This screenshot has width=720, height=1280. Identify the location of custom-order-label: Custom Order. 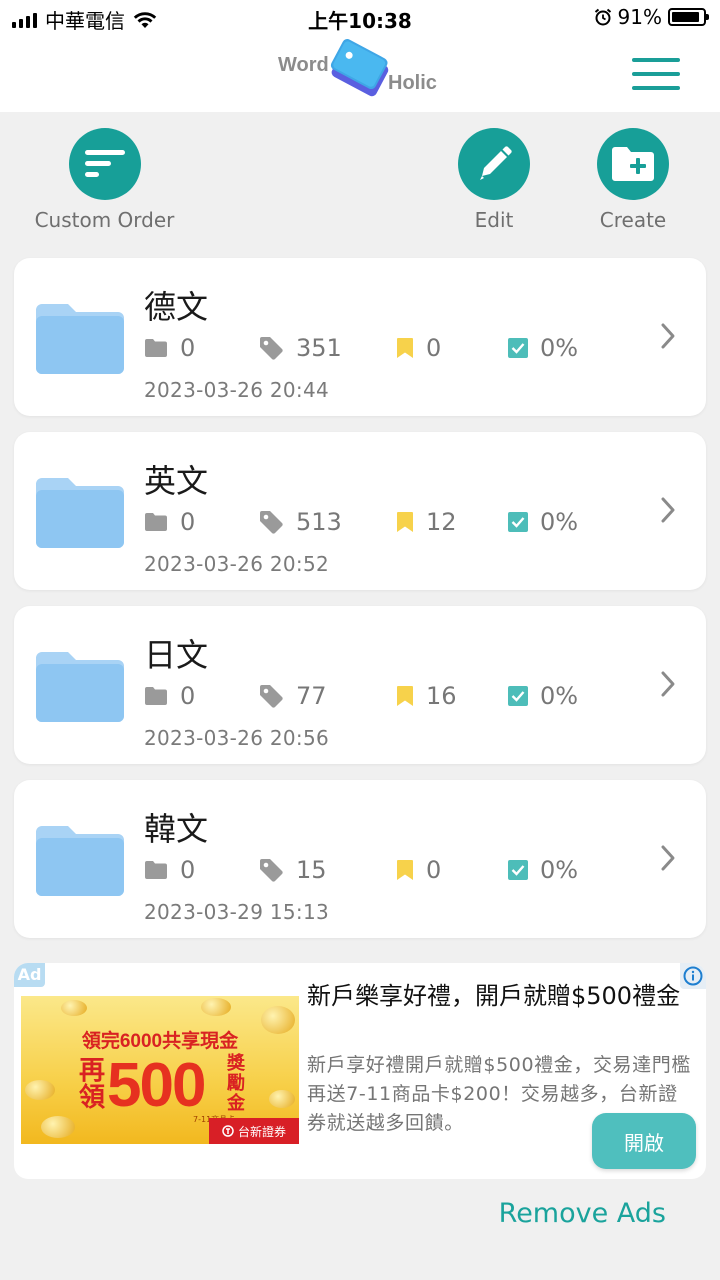
(104, 220).